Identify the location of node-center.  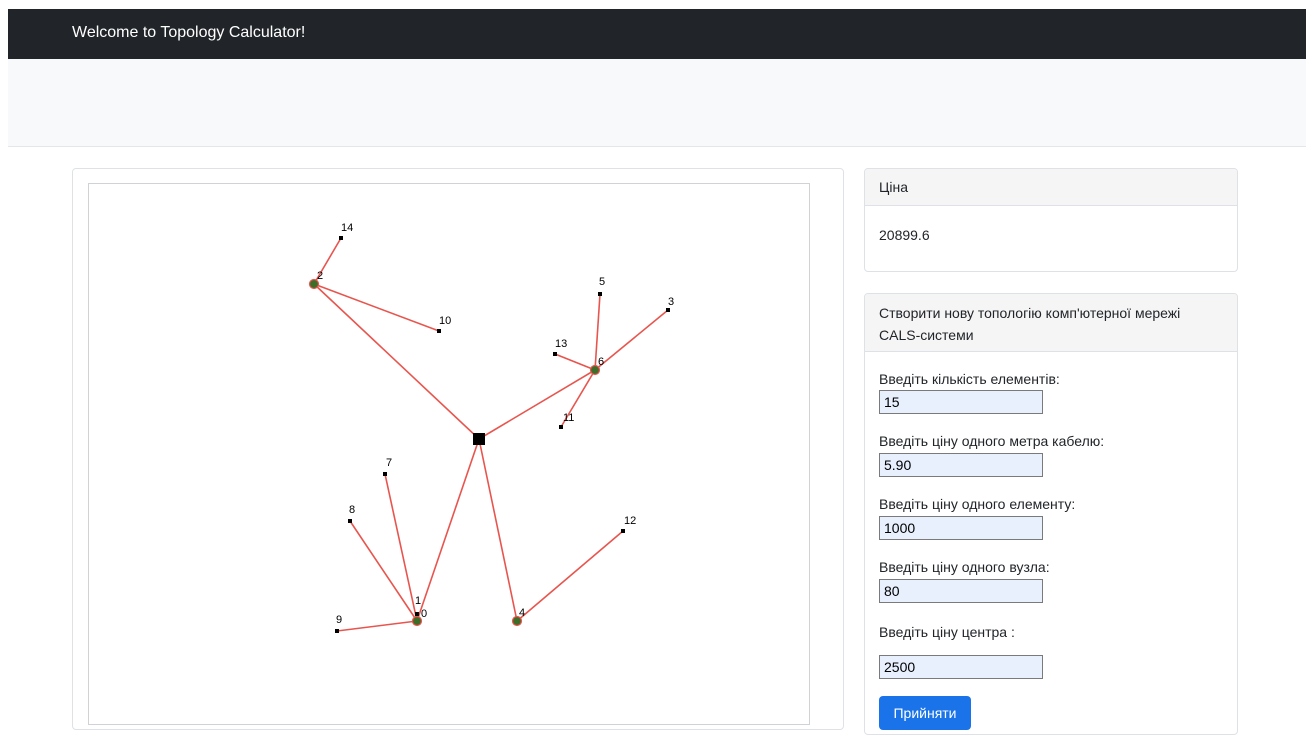
(479, 439).